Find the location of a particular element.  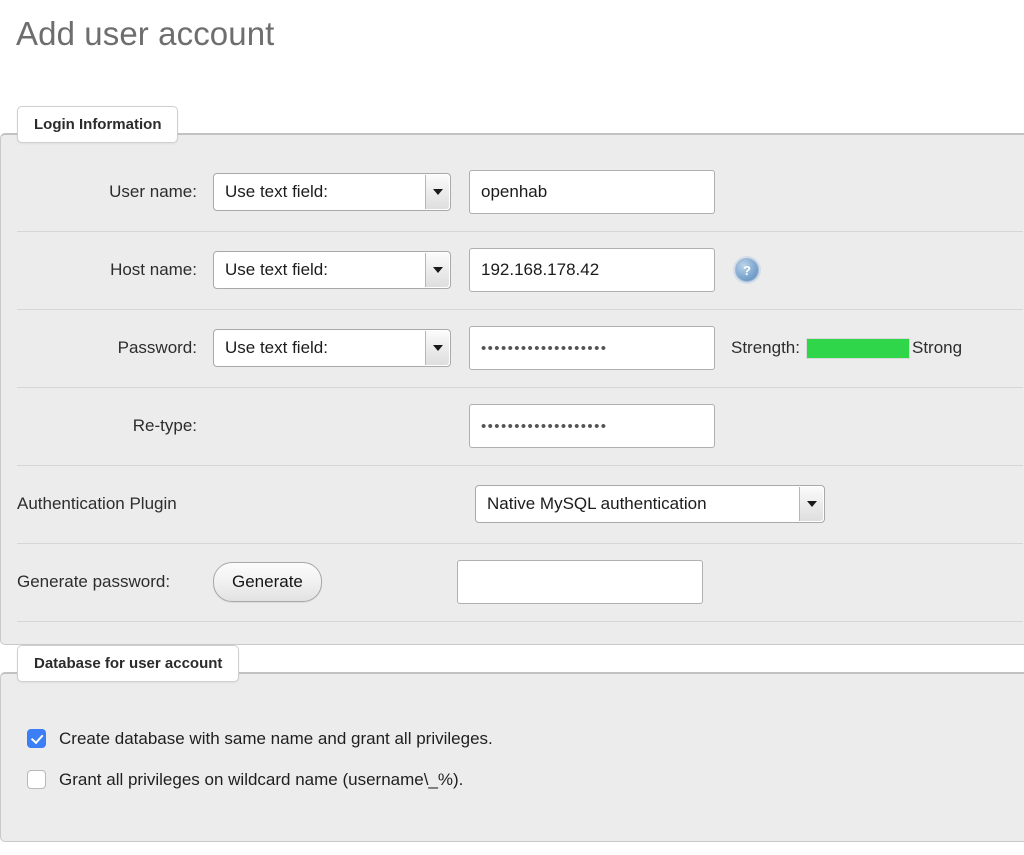

help-question-icon: ? is located at coordinates (747, 270).